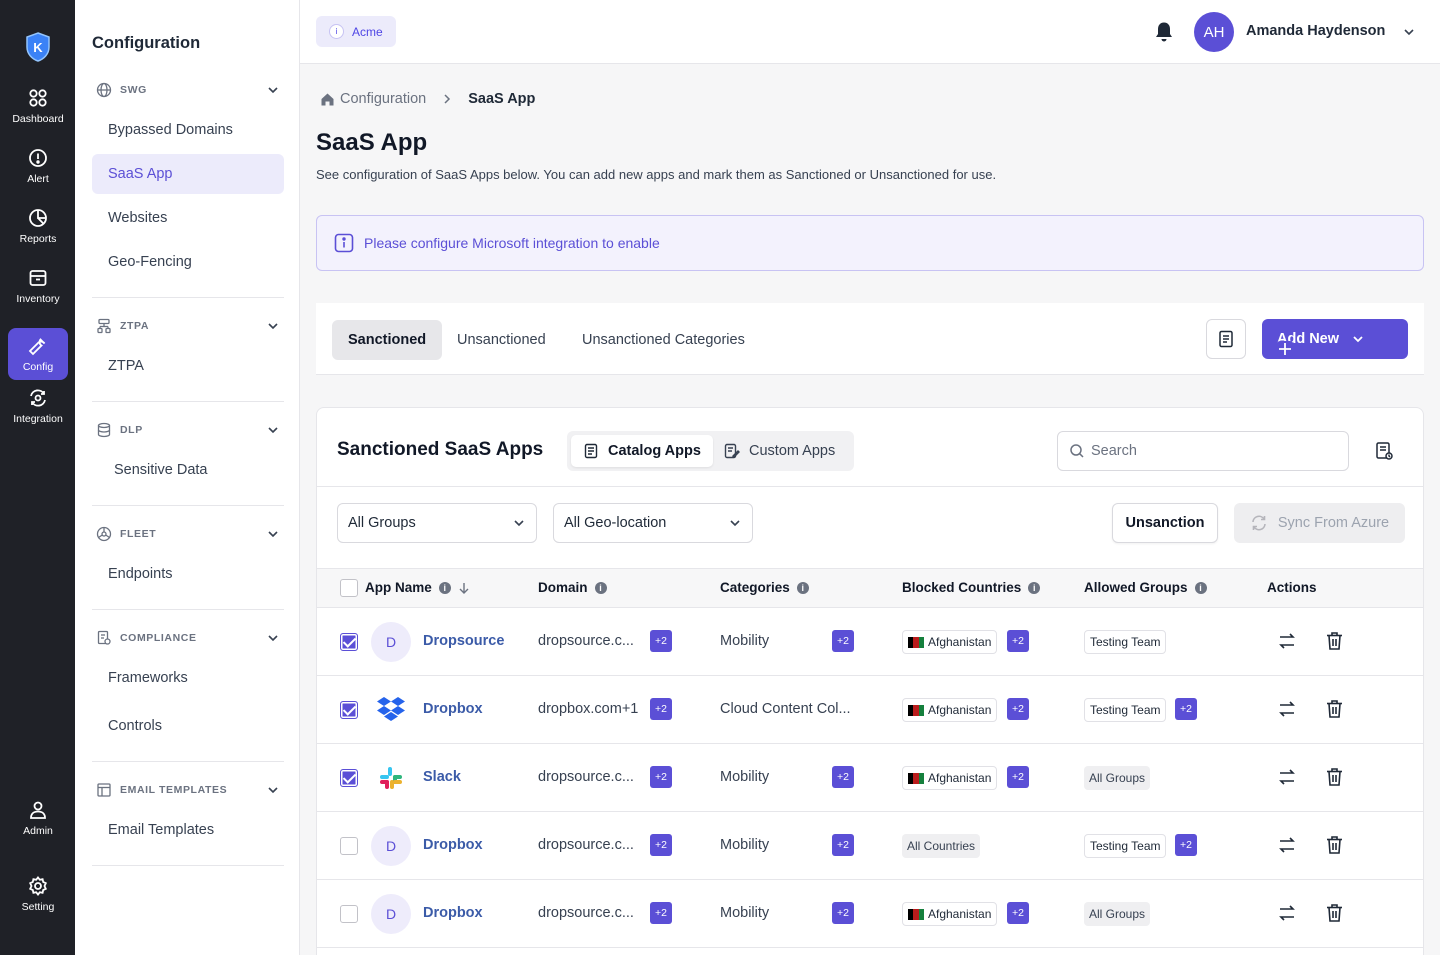 The height and width of the screenshot is (955, 1440). What do you see at coordinates (188, 90) in the screenshot?
I see `sidebar-group-swg: SWG` at bounding box center [188, 90].